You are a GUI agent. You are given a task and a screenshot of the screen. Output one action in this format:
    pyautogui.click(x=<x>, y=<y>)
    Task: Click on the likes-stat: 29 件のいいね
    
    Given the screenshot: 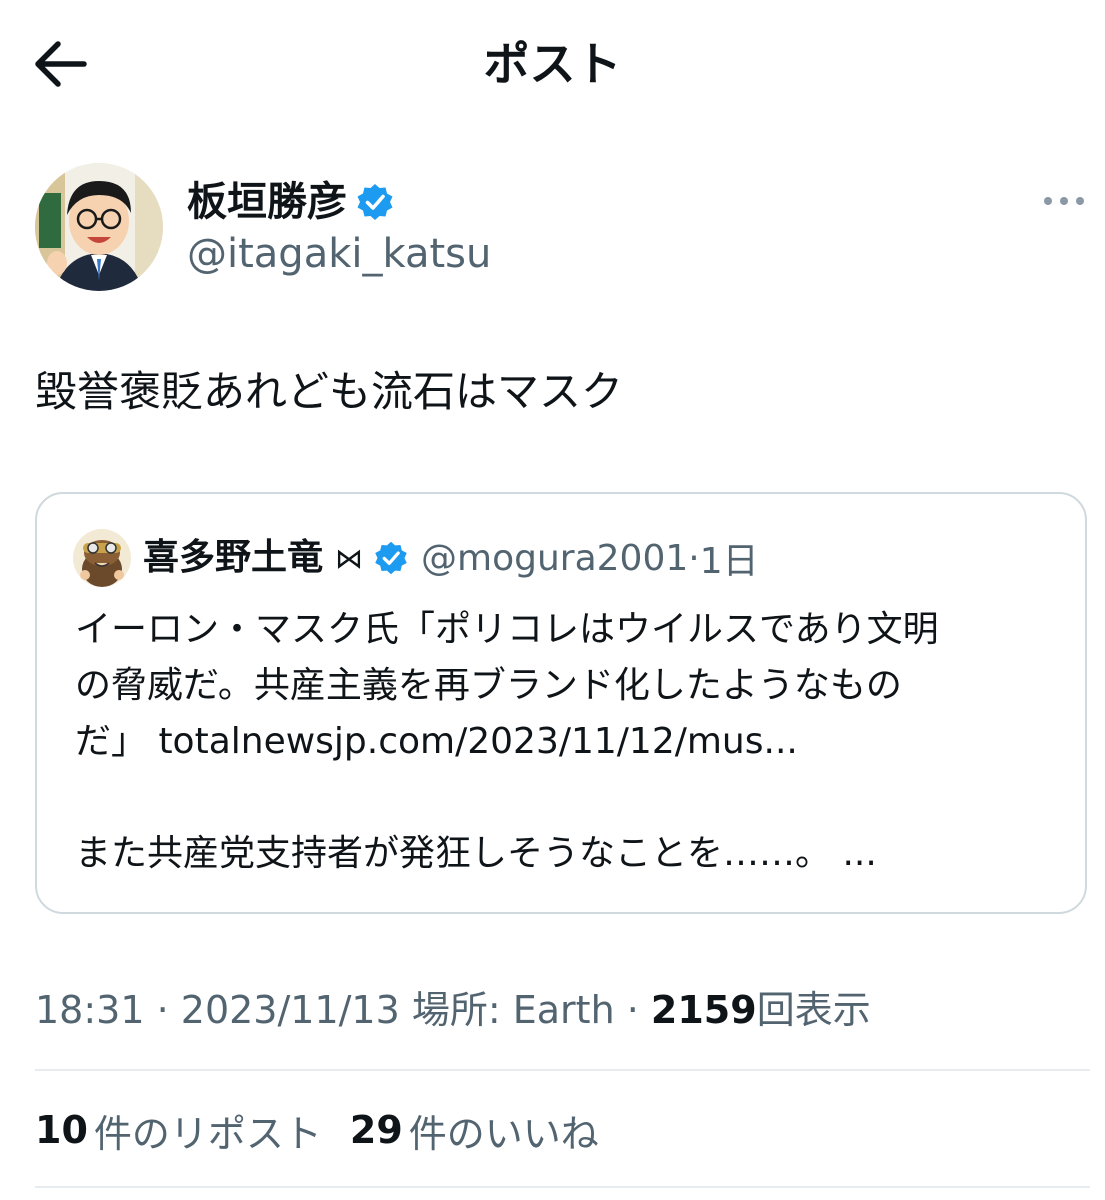 What is the action you would take?
    pyautogui.click(x=474, y=1130)
    